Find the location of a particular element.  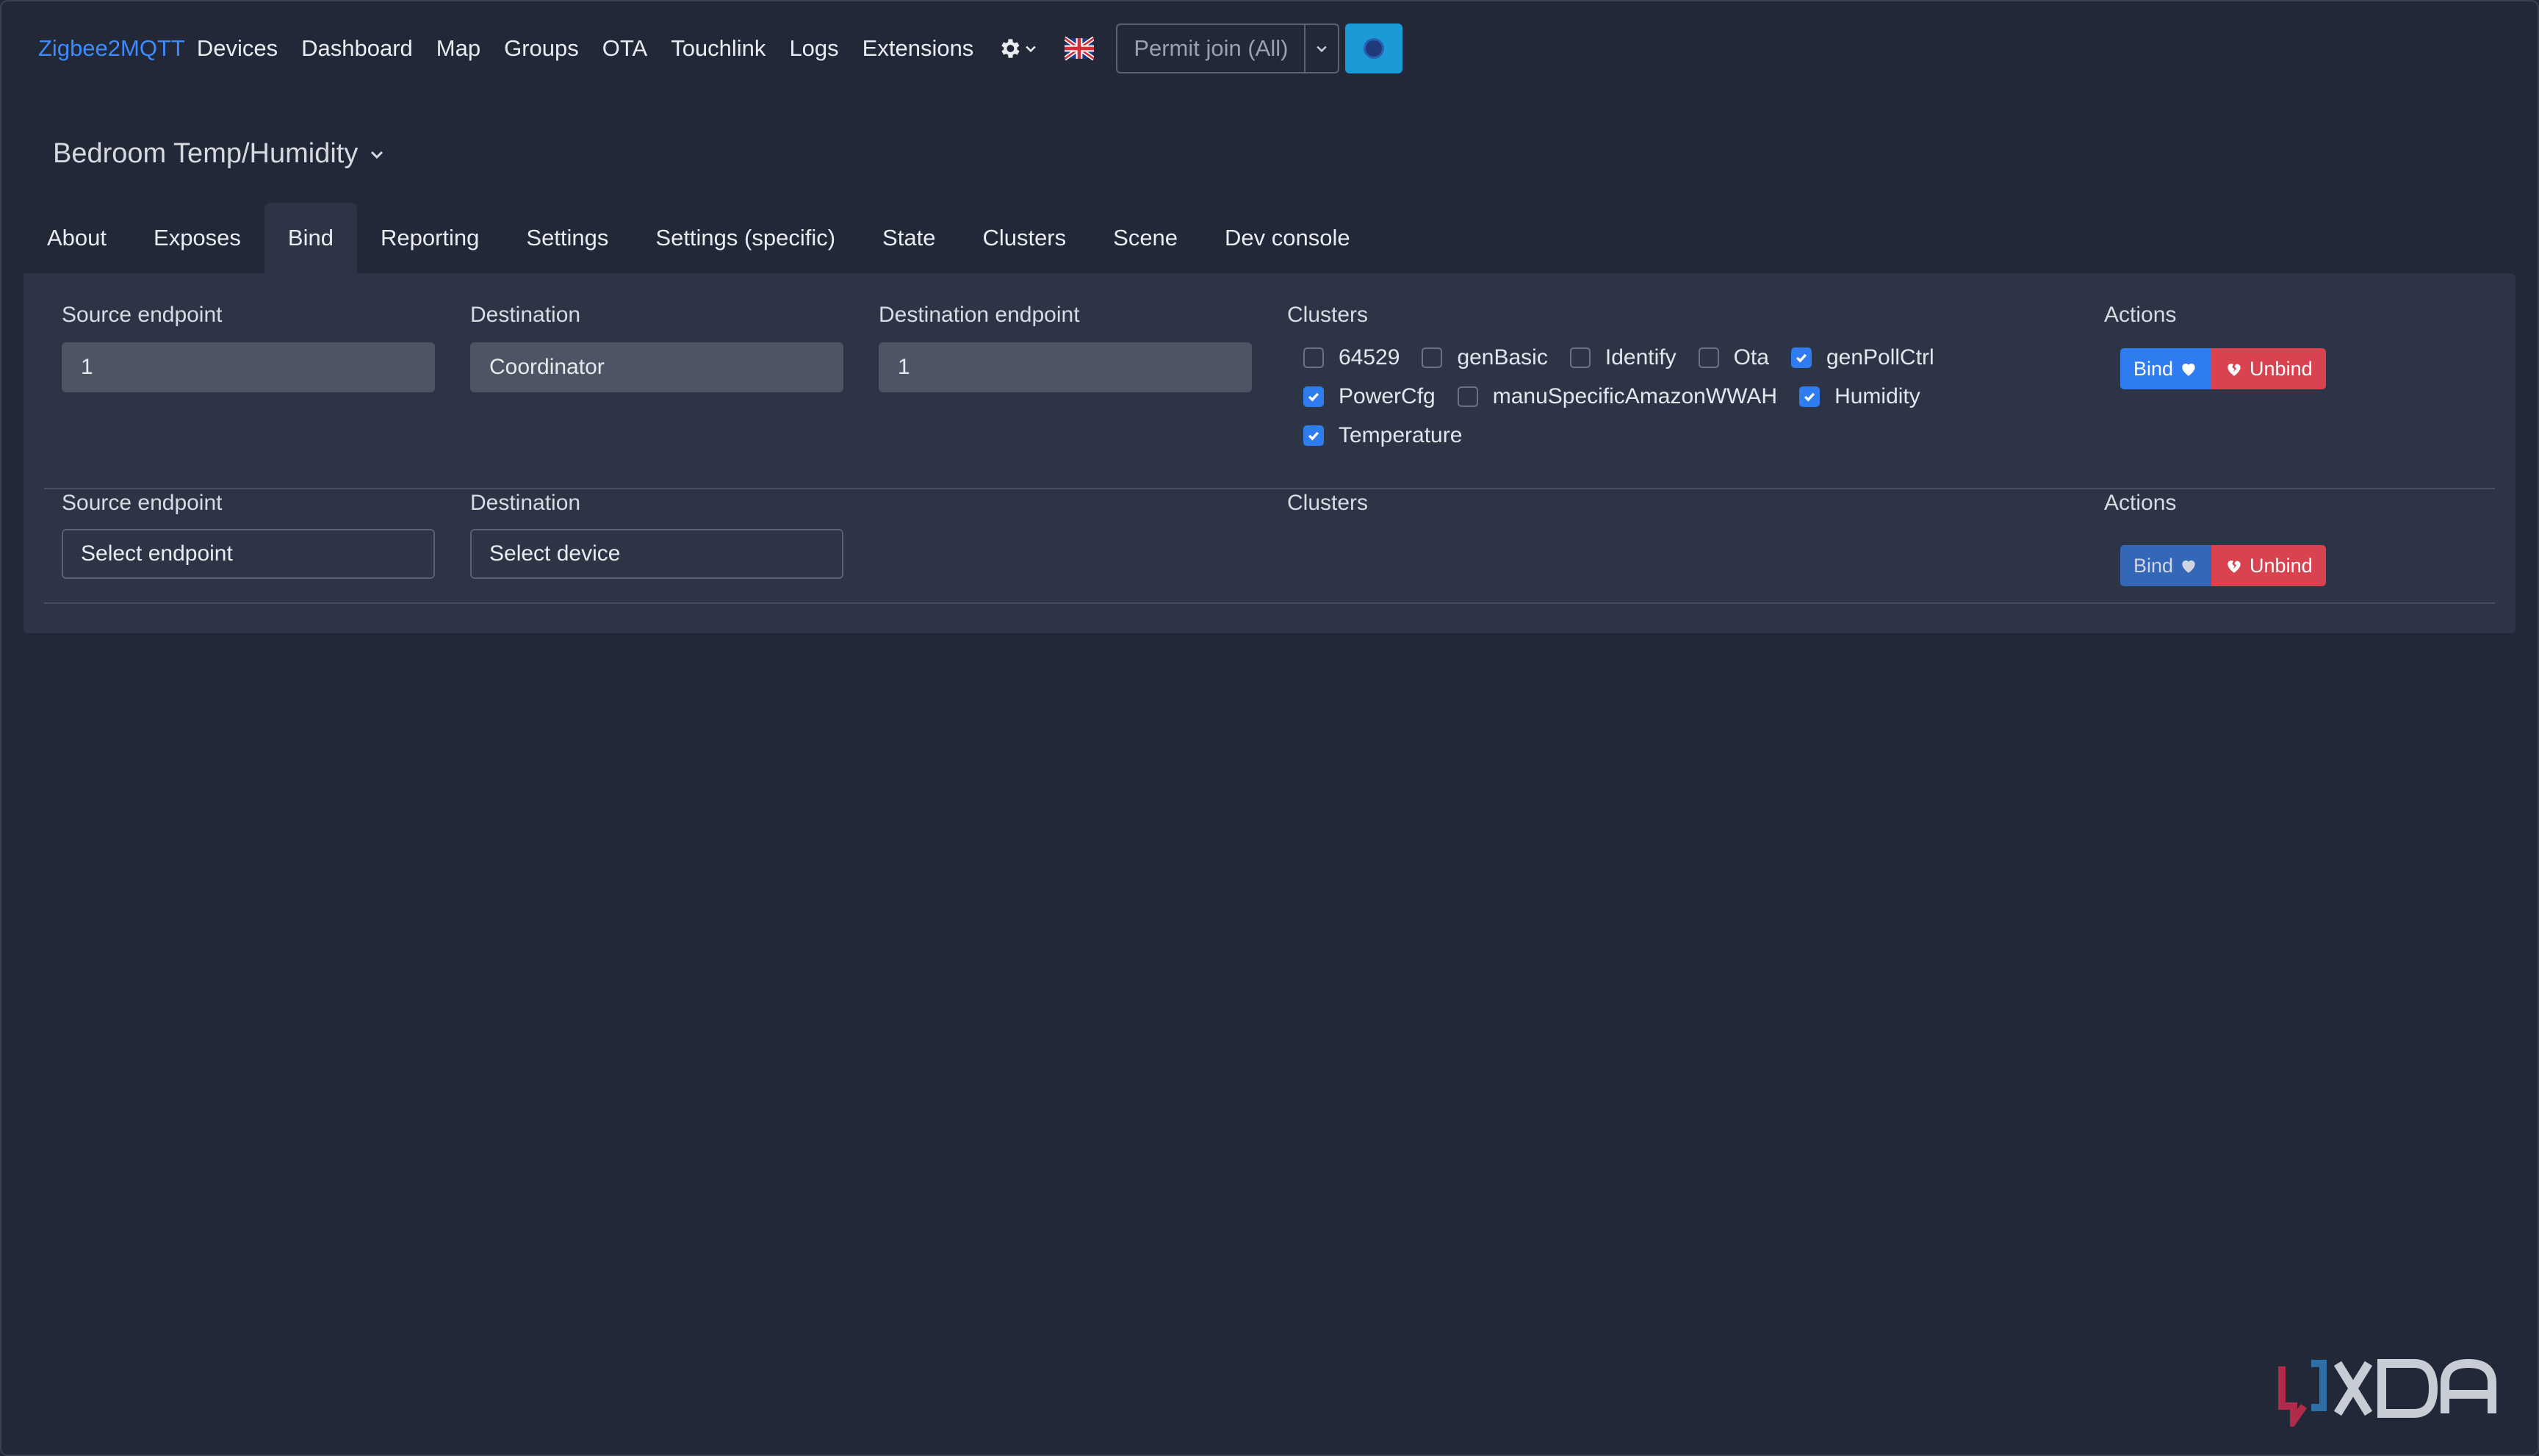

uk-flag-icon is located at coordinates (1080, 48).